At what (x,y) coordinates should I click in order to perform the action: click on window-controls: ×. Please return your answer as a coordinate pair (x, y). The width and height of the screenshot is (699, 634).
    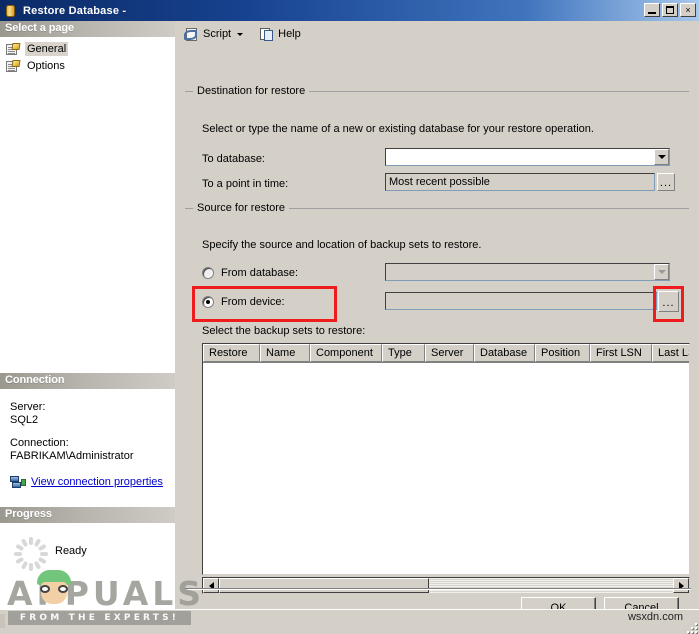
    Looking at the image, I should click on (670, 10).